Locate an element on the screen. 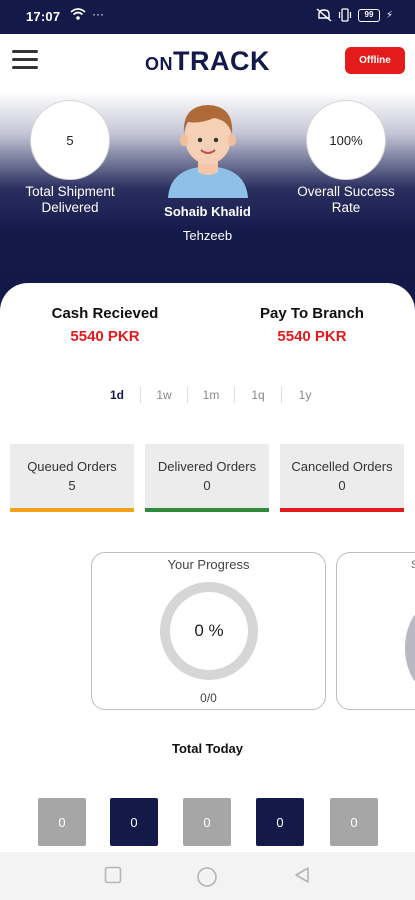 Image resolution: width=415 pixels, height=900 pixels. wifi-icon is located at coordinates (78, 14).